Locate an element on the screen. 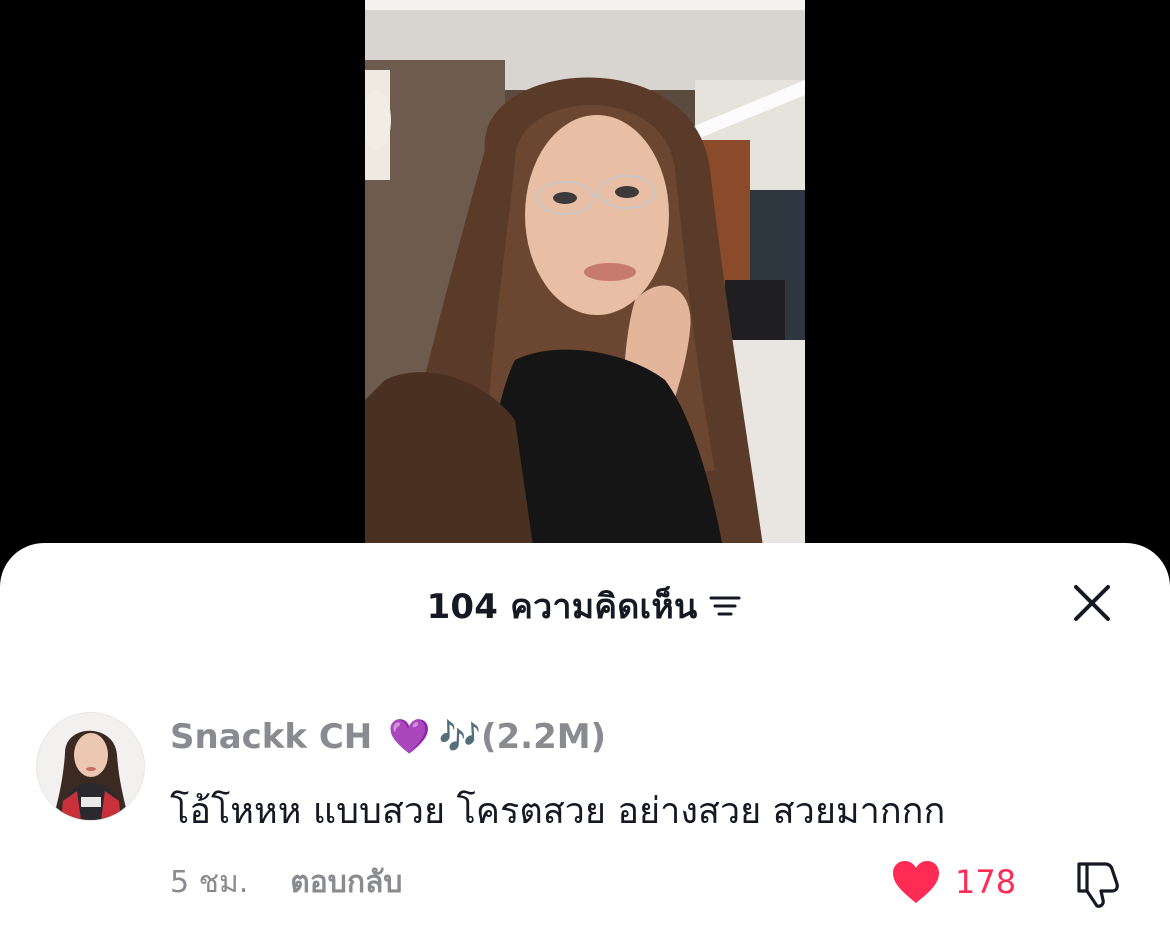  comments-header: 104 ความคิดเห็น is located at coordinates (585, 606).